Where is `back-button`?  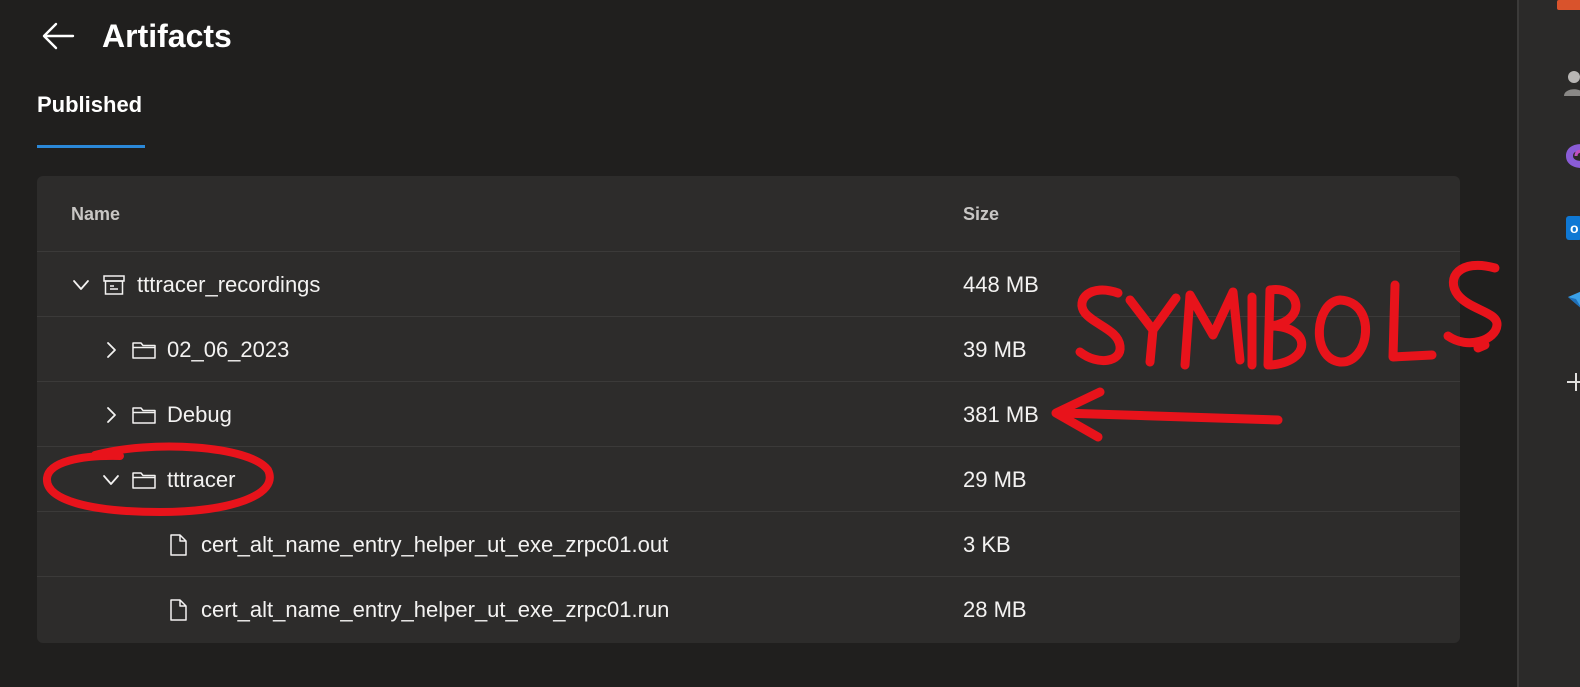 back-button is located at coordinates (58, 36).